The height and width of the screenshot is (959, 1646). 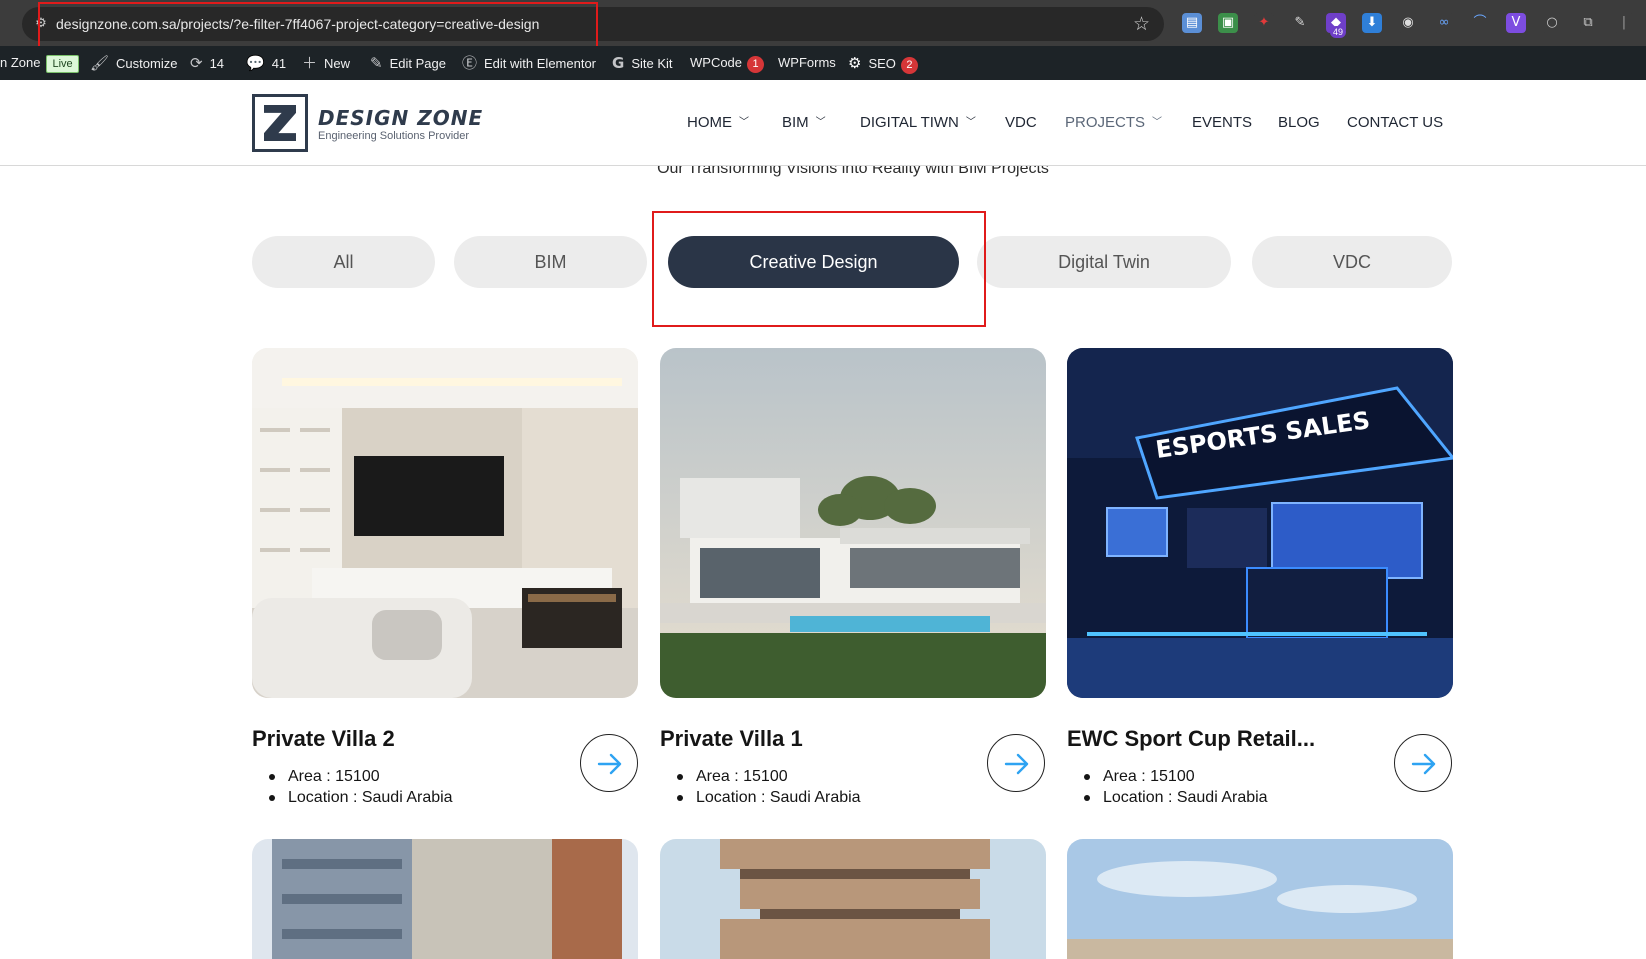 What do you see at coordinates (550, 262) in the screenshot?
I see `filter-bim: BIM` at bounding box center [550, 262].